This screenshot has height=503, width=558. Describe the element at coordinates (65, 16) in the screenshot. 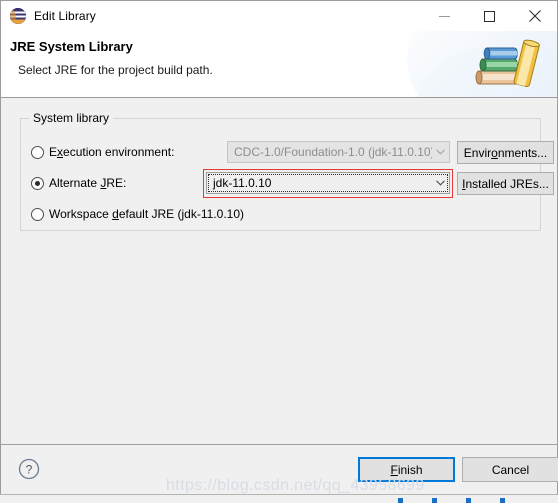

I see `window-title: Edit Library` at that location.